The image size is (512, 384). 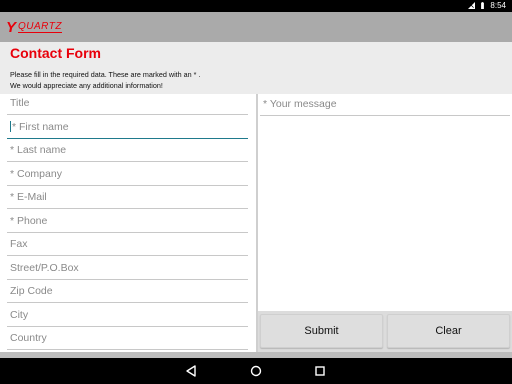 What do you see at coordinates (321, 331) in the screenshot?
I see `submit-button: Submit` at bounding box center [321, 331].